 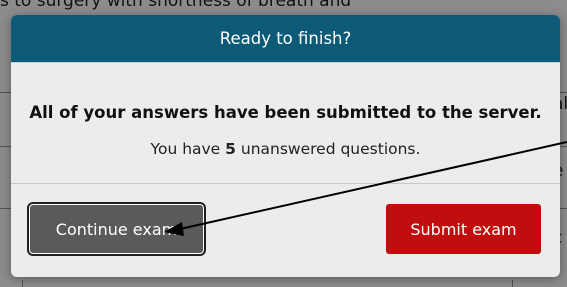 I want to click on continue-exam-button: Continue exam, so click(x=116, y=229).